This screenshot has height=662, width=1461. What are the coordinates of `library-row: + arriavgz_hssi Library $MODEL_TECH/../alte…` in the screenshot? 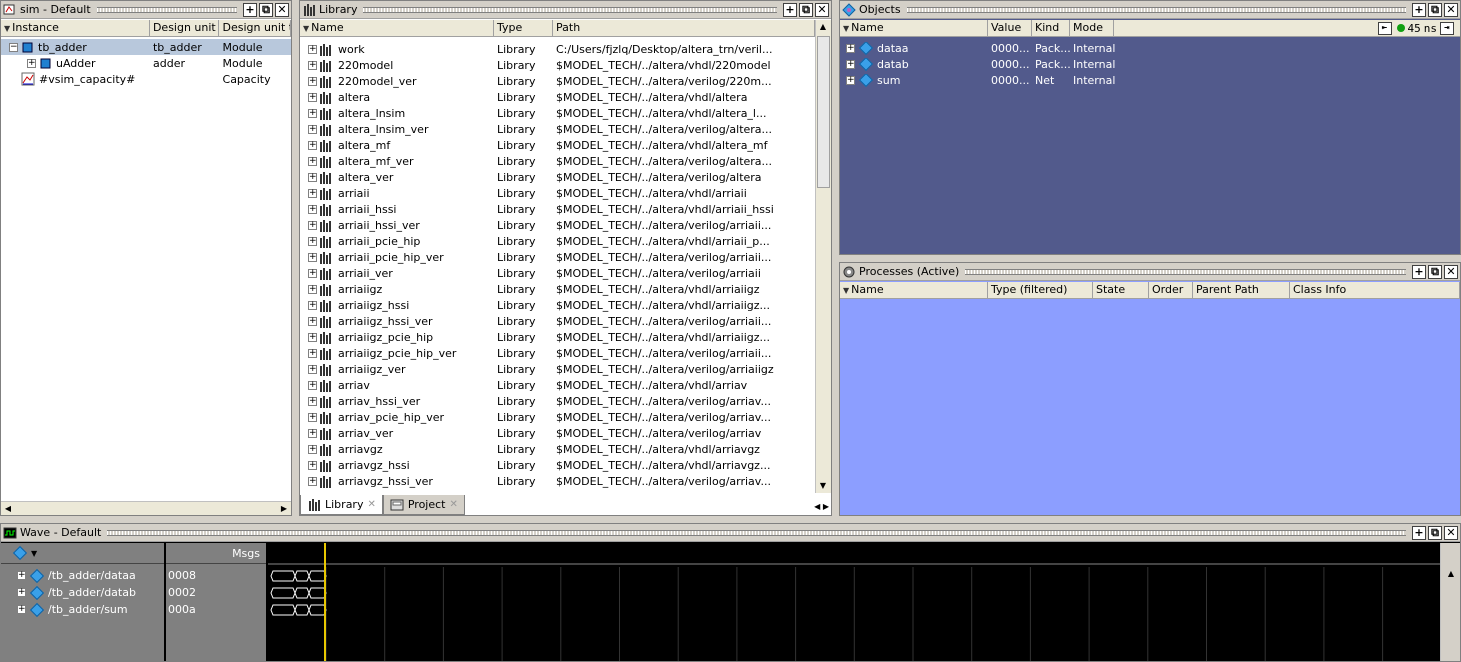 It's located at (557, 465).